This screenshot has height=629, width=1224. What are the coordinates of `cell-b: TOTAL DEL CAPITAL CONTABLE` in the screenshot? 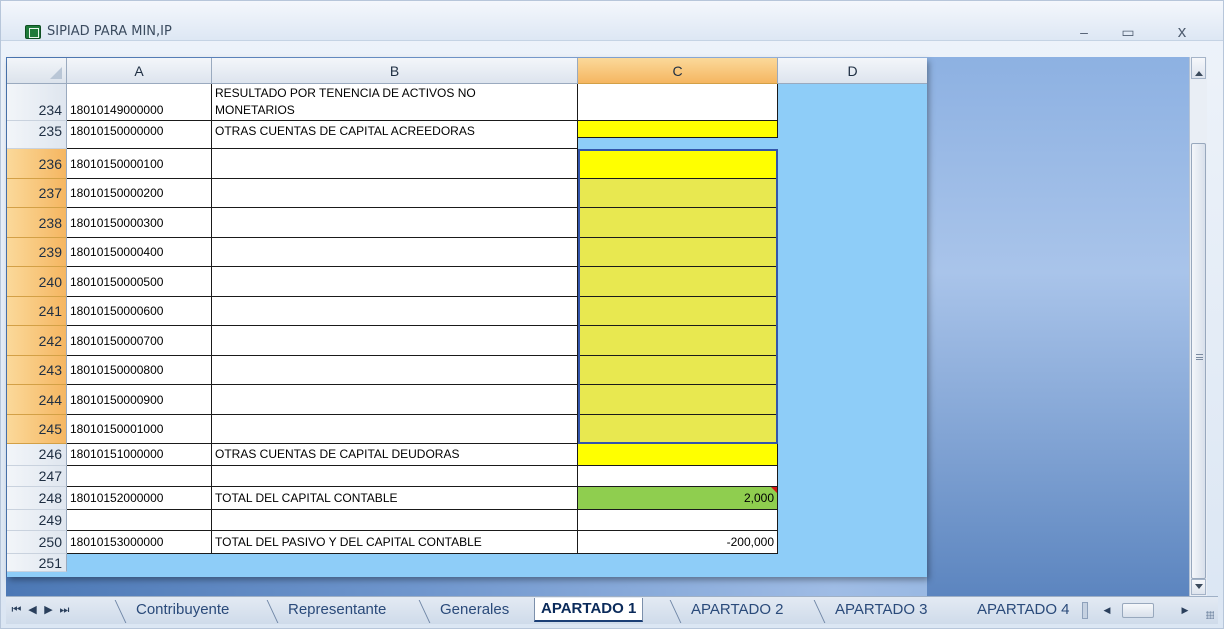 It's located at (395, 498).